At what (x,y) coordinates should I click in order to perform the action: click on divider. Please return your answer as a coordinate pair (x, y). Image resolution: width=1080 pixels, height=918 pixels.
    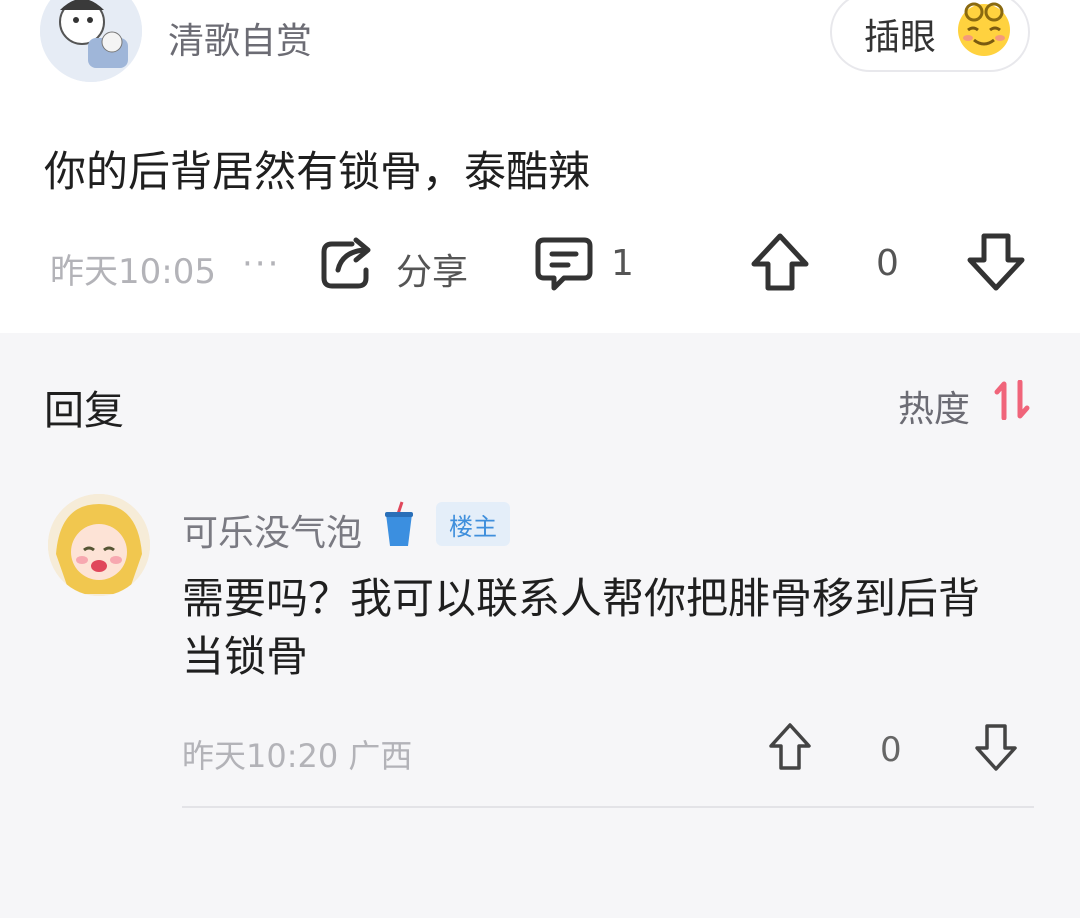
    Looking at the image, I should click on (608, 807).